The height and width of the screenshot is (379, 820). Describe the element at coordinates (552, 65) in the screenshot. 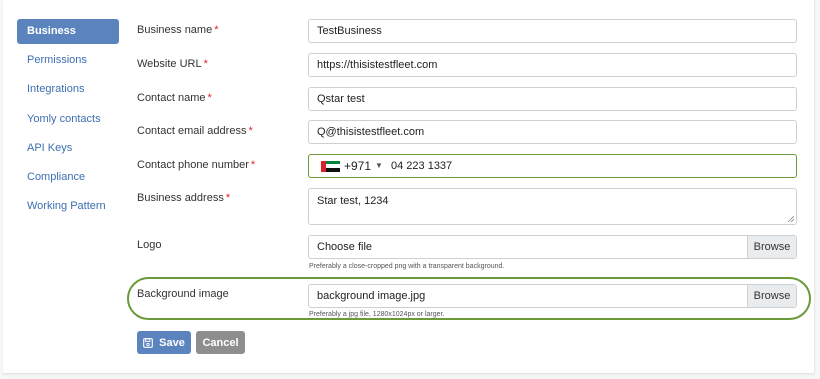

I see `website-url-input: https://thisistestfleet.com` at that location.